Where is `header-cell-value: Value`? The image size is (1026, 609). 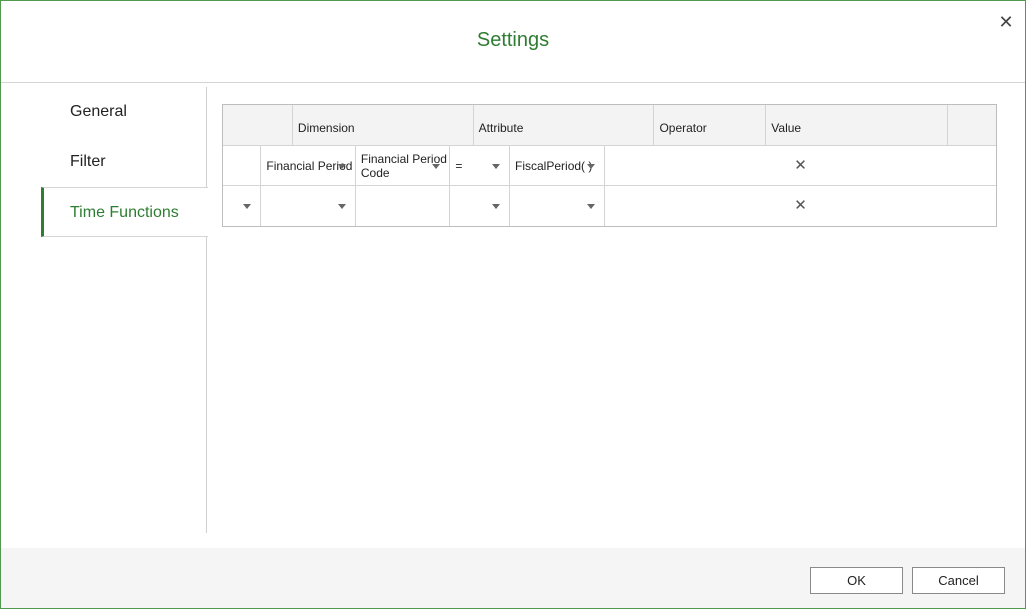 header-cell-value: Value is located at coordinates (857, 125).